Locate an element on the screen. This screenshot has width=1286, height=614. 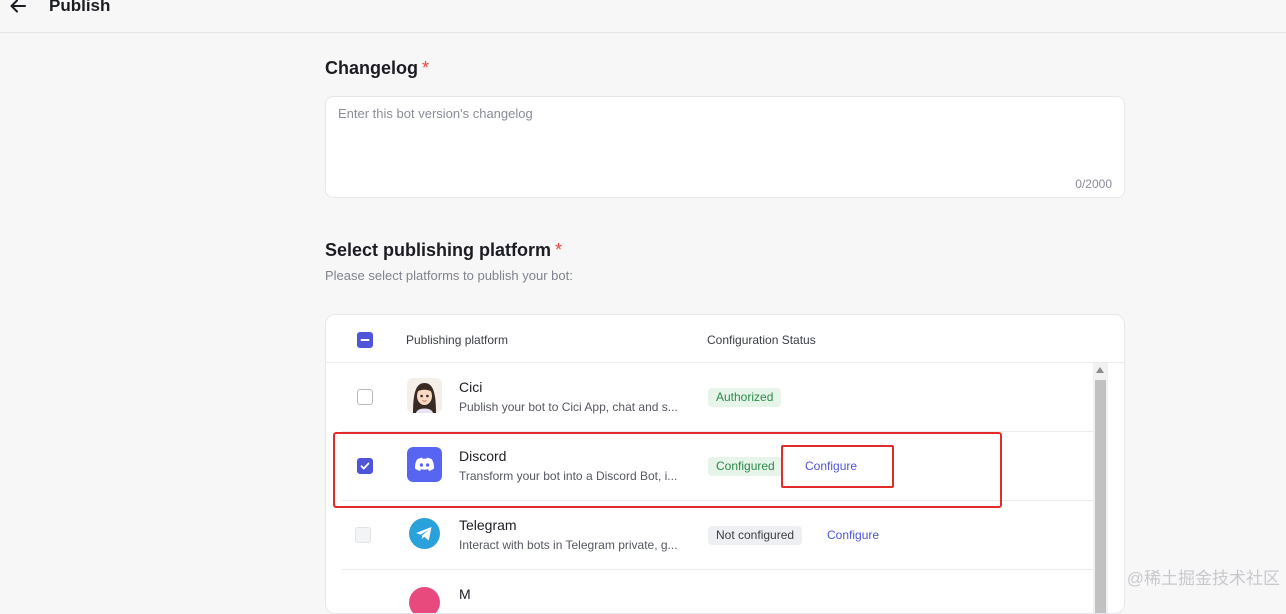
changelog-field: 0/2000 is located at coordinates (725, 147).